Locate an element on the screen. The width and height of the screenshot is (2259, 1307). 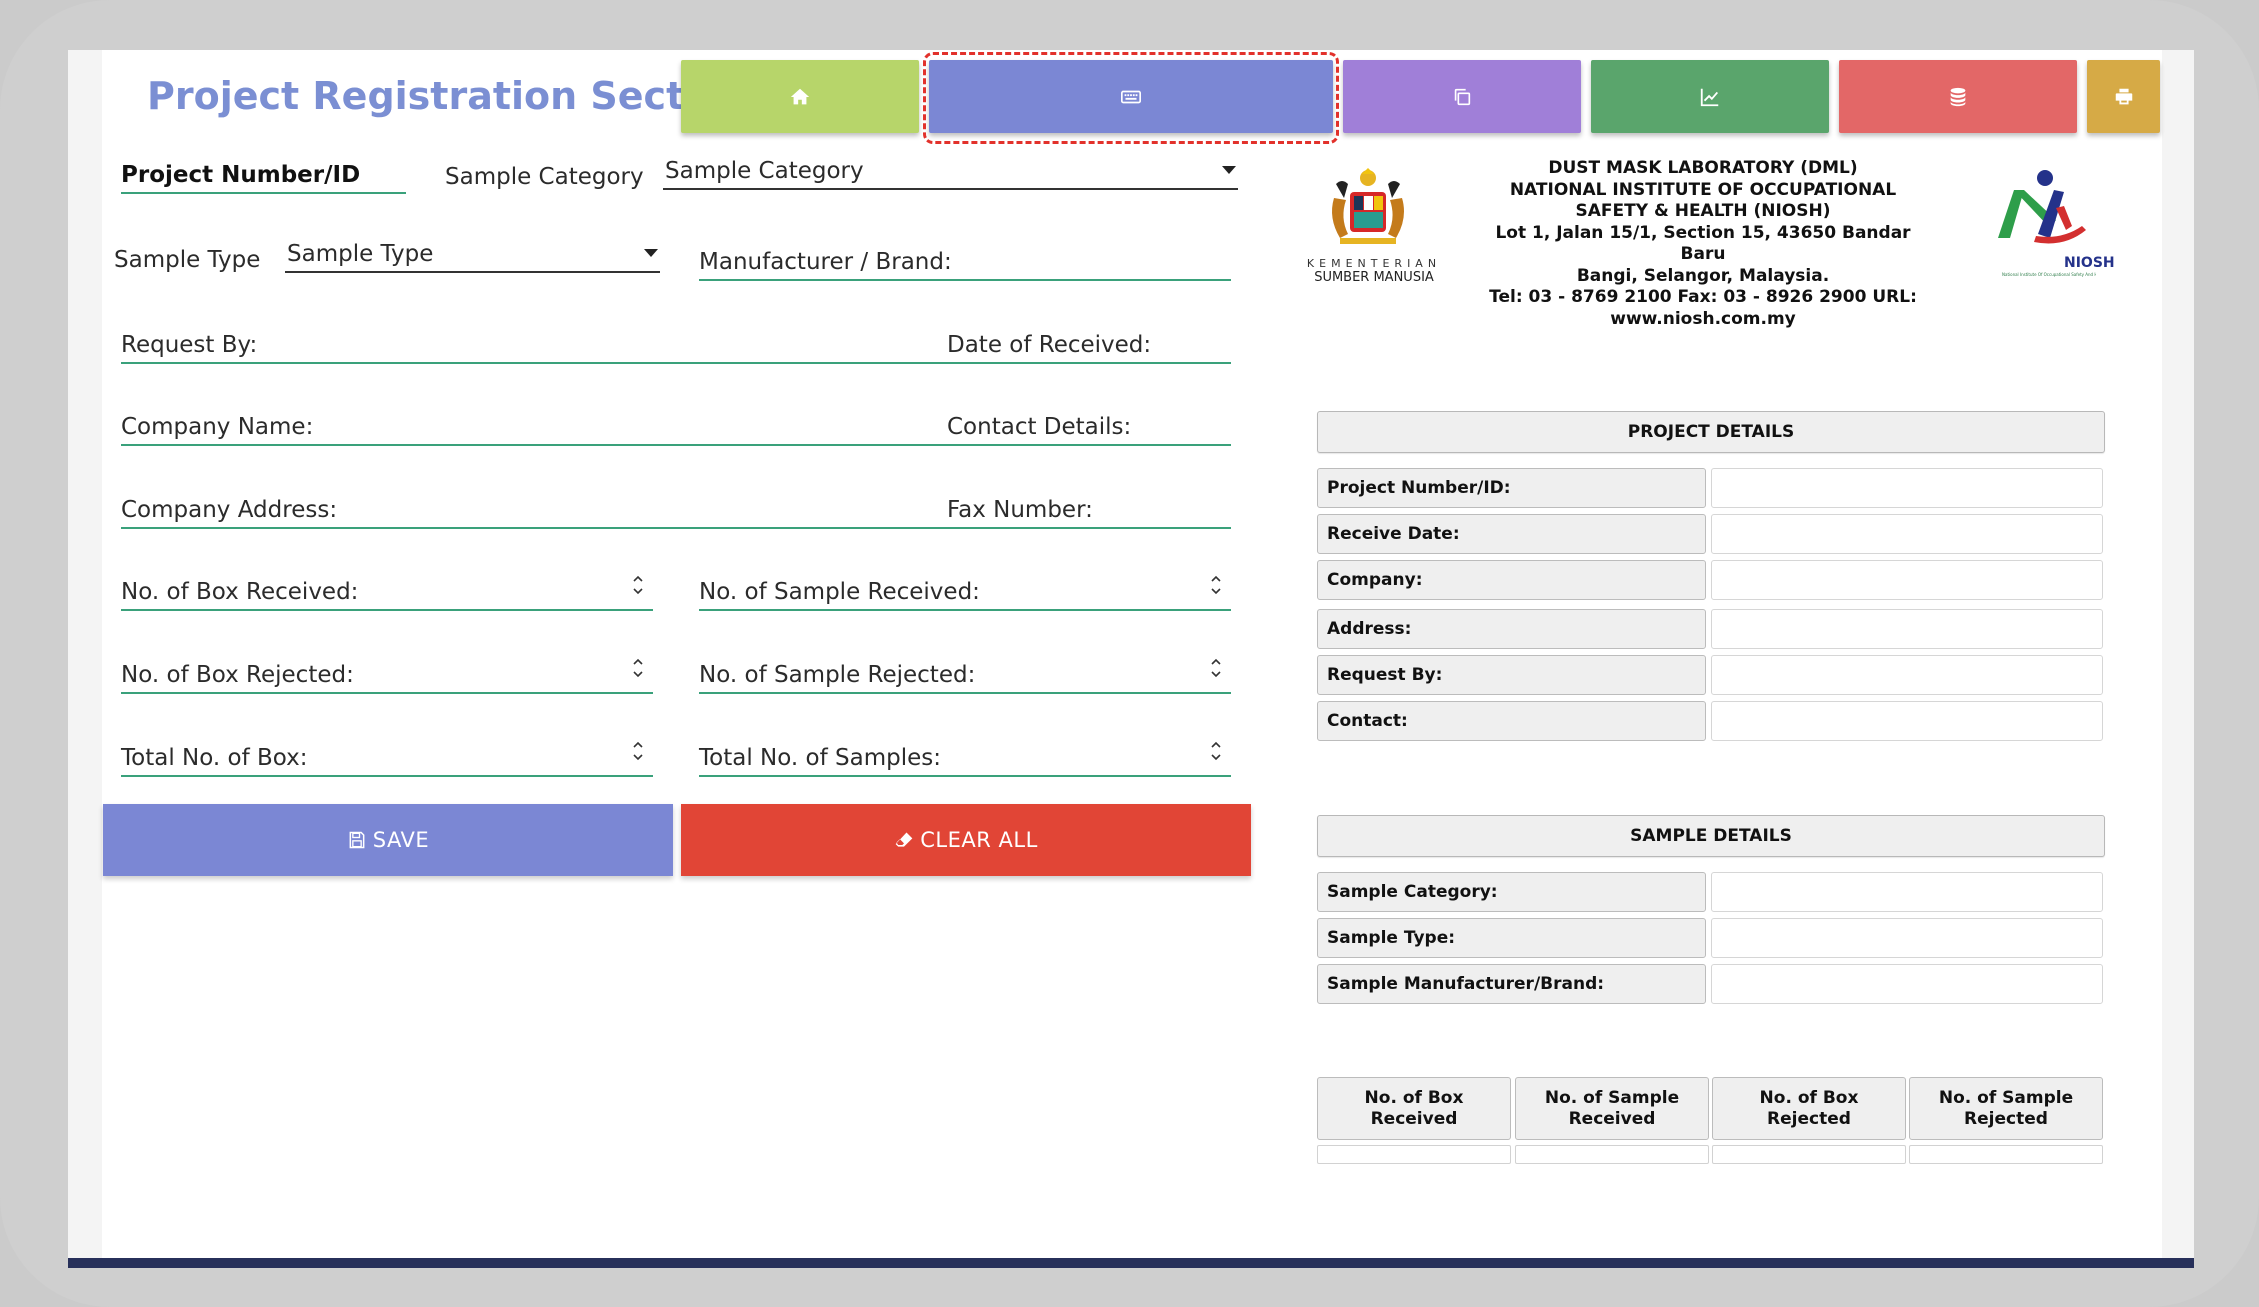
ministry-line1: KEMENTERIAN is located at coordinates (1374, 263).